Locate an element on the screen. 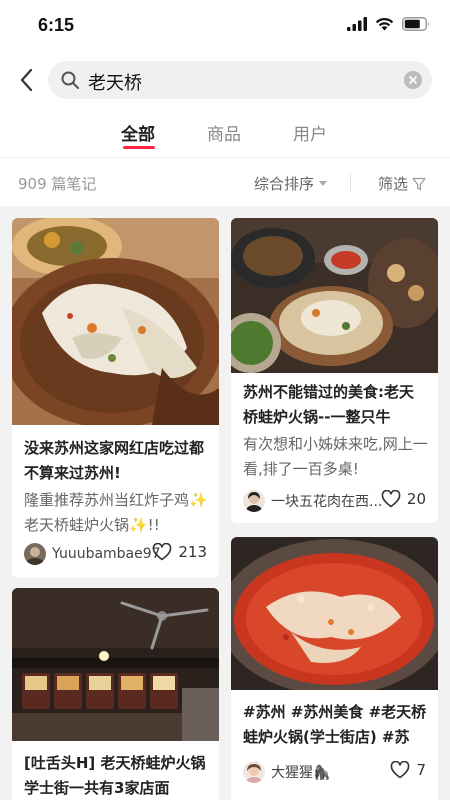  note-card: [吐舌头H] 老天桥蛙炉火锅 学士街一共有3家店面 is located at coordinates (115, 694).